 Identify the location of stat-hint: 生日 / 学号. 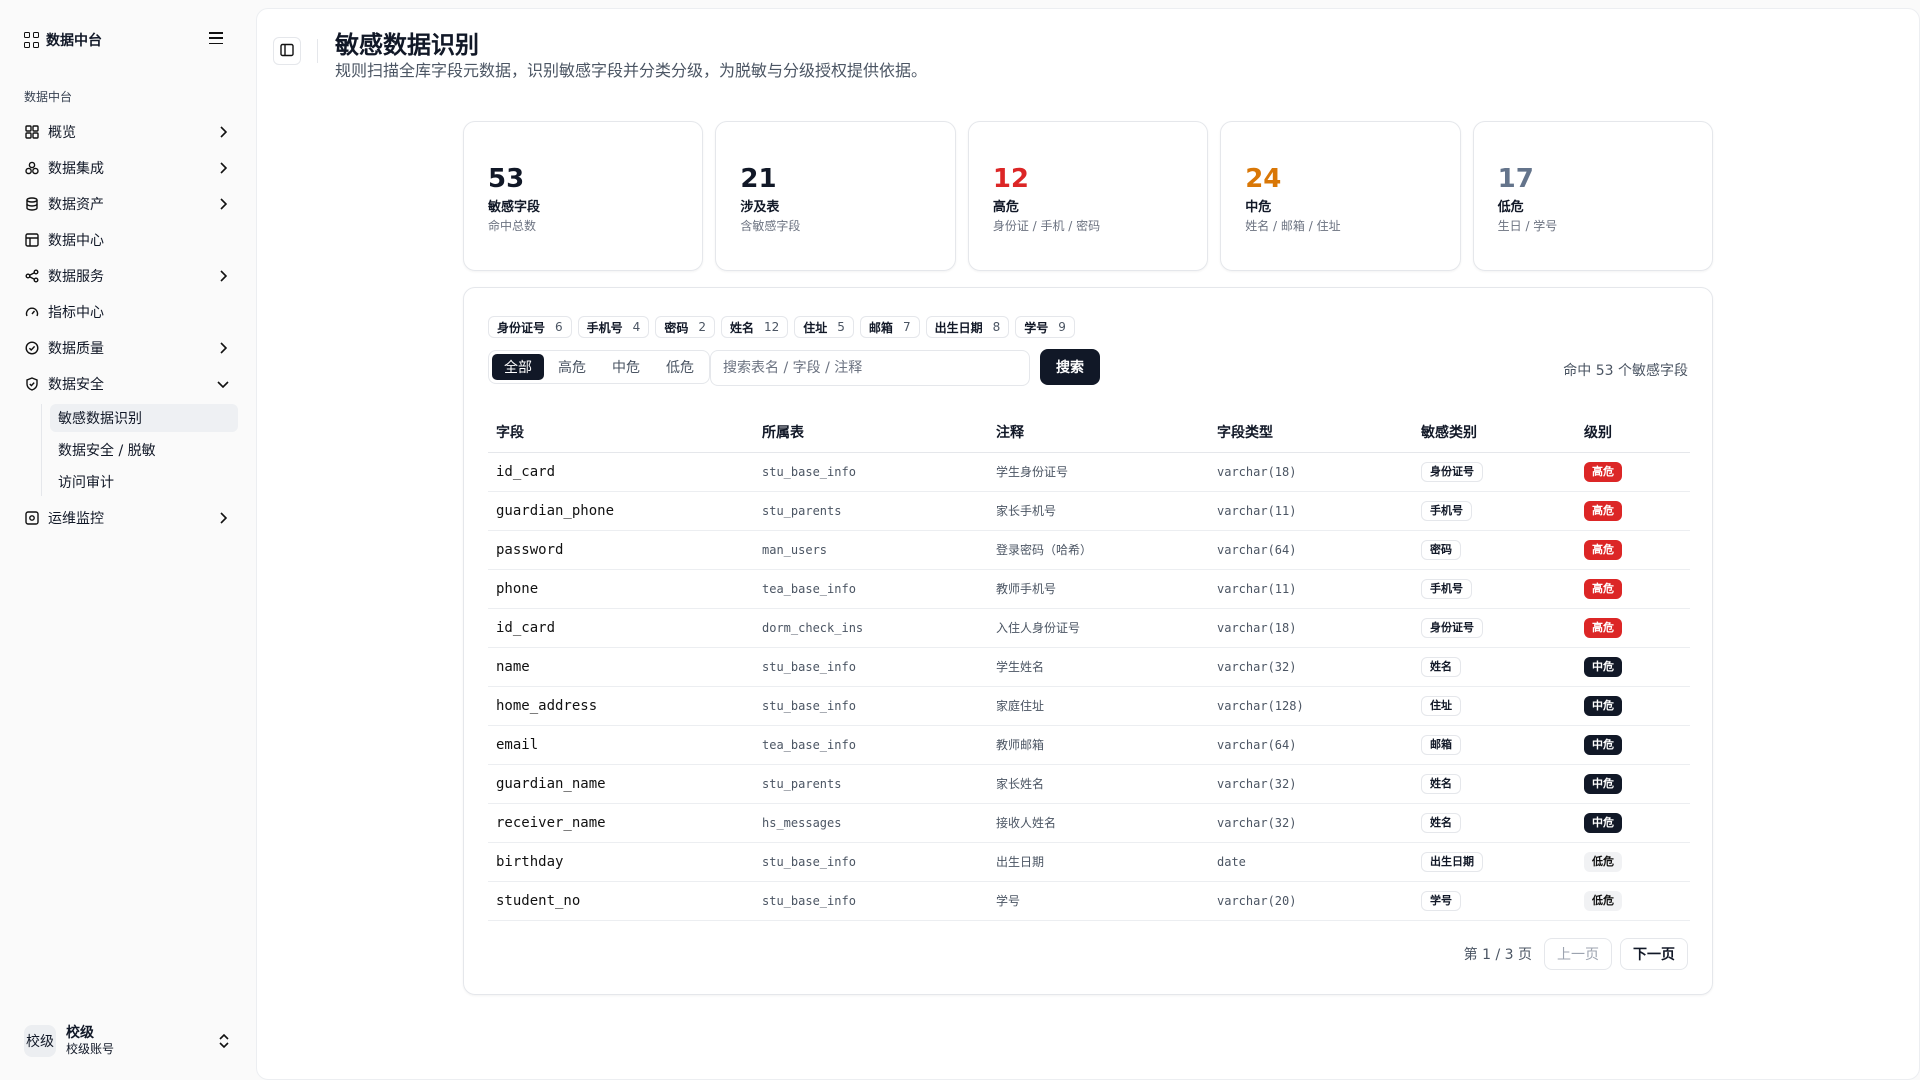
(1527, 226).